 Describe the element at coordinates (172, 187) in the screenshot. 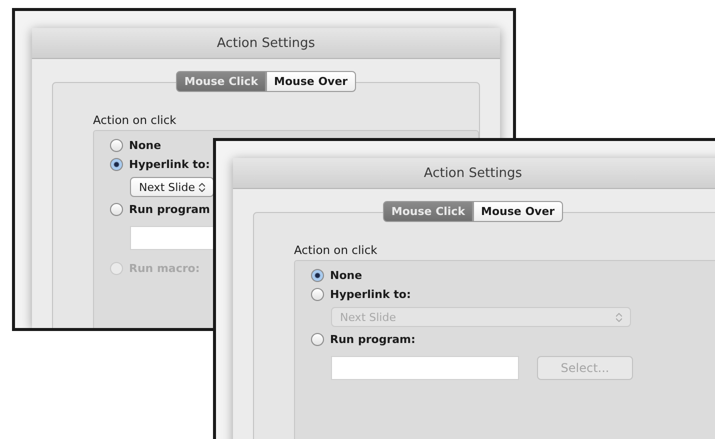

I see `popup-menu: Next Slide` at that location.